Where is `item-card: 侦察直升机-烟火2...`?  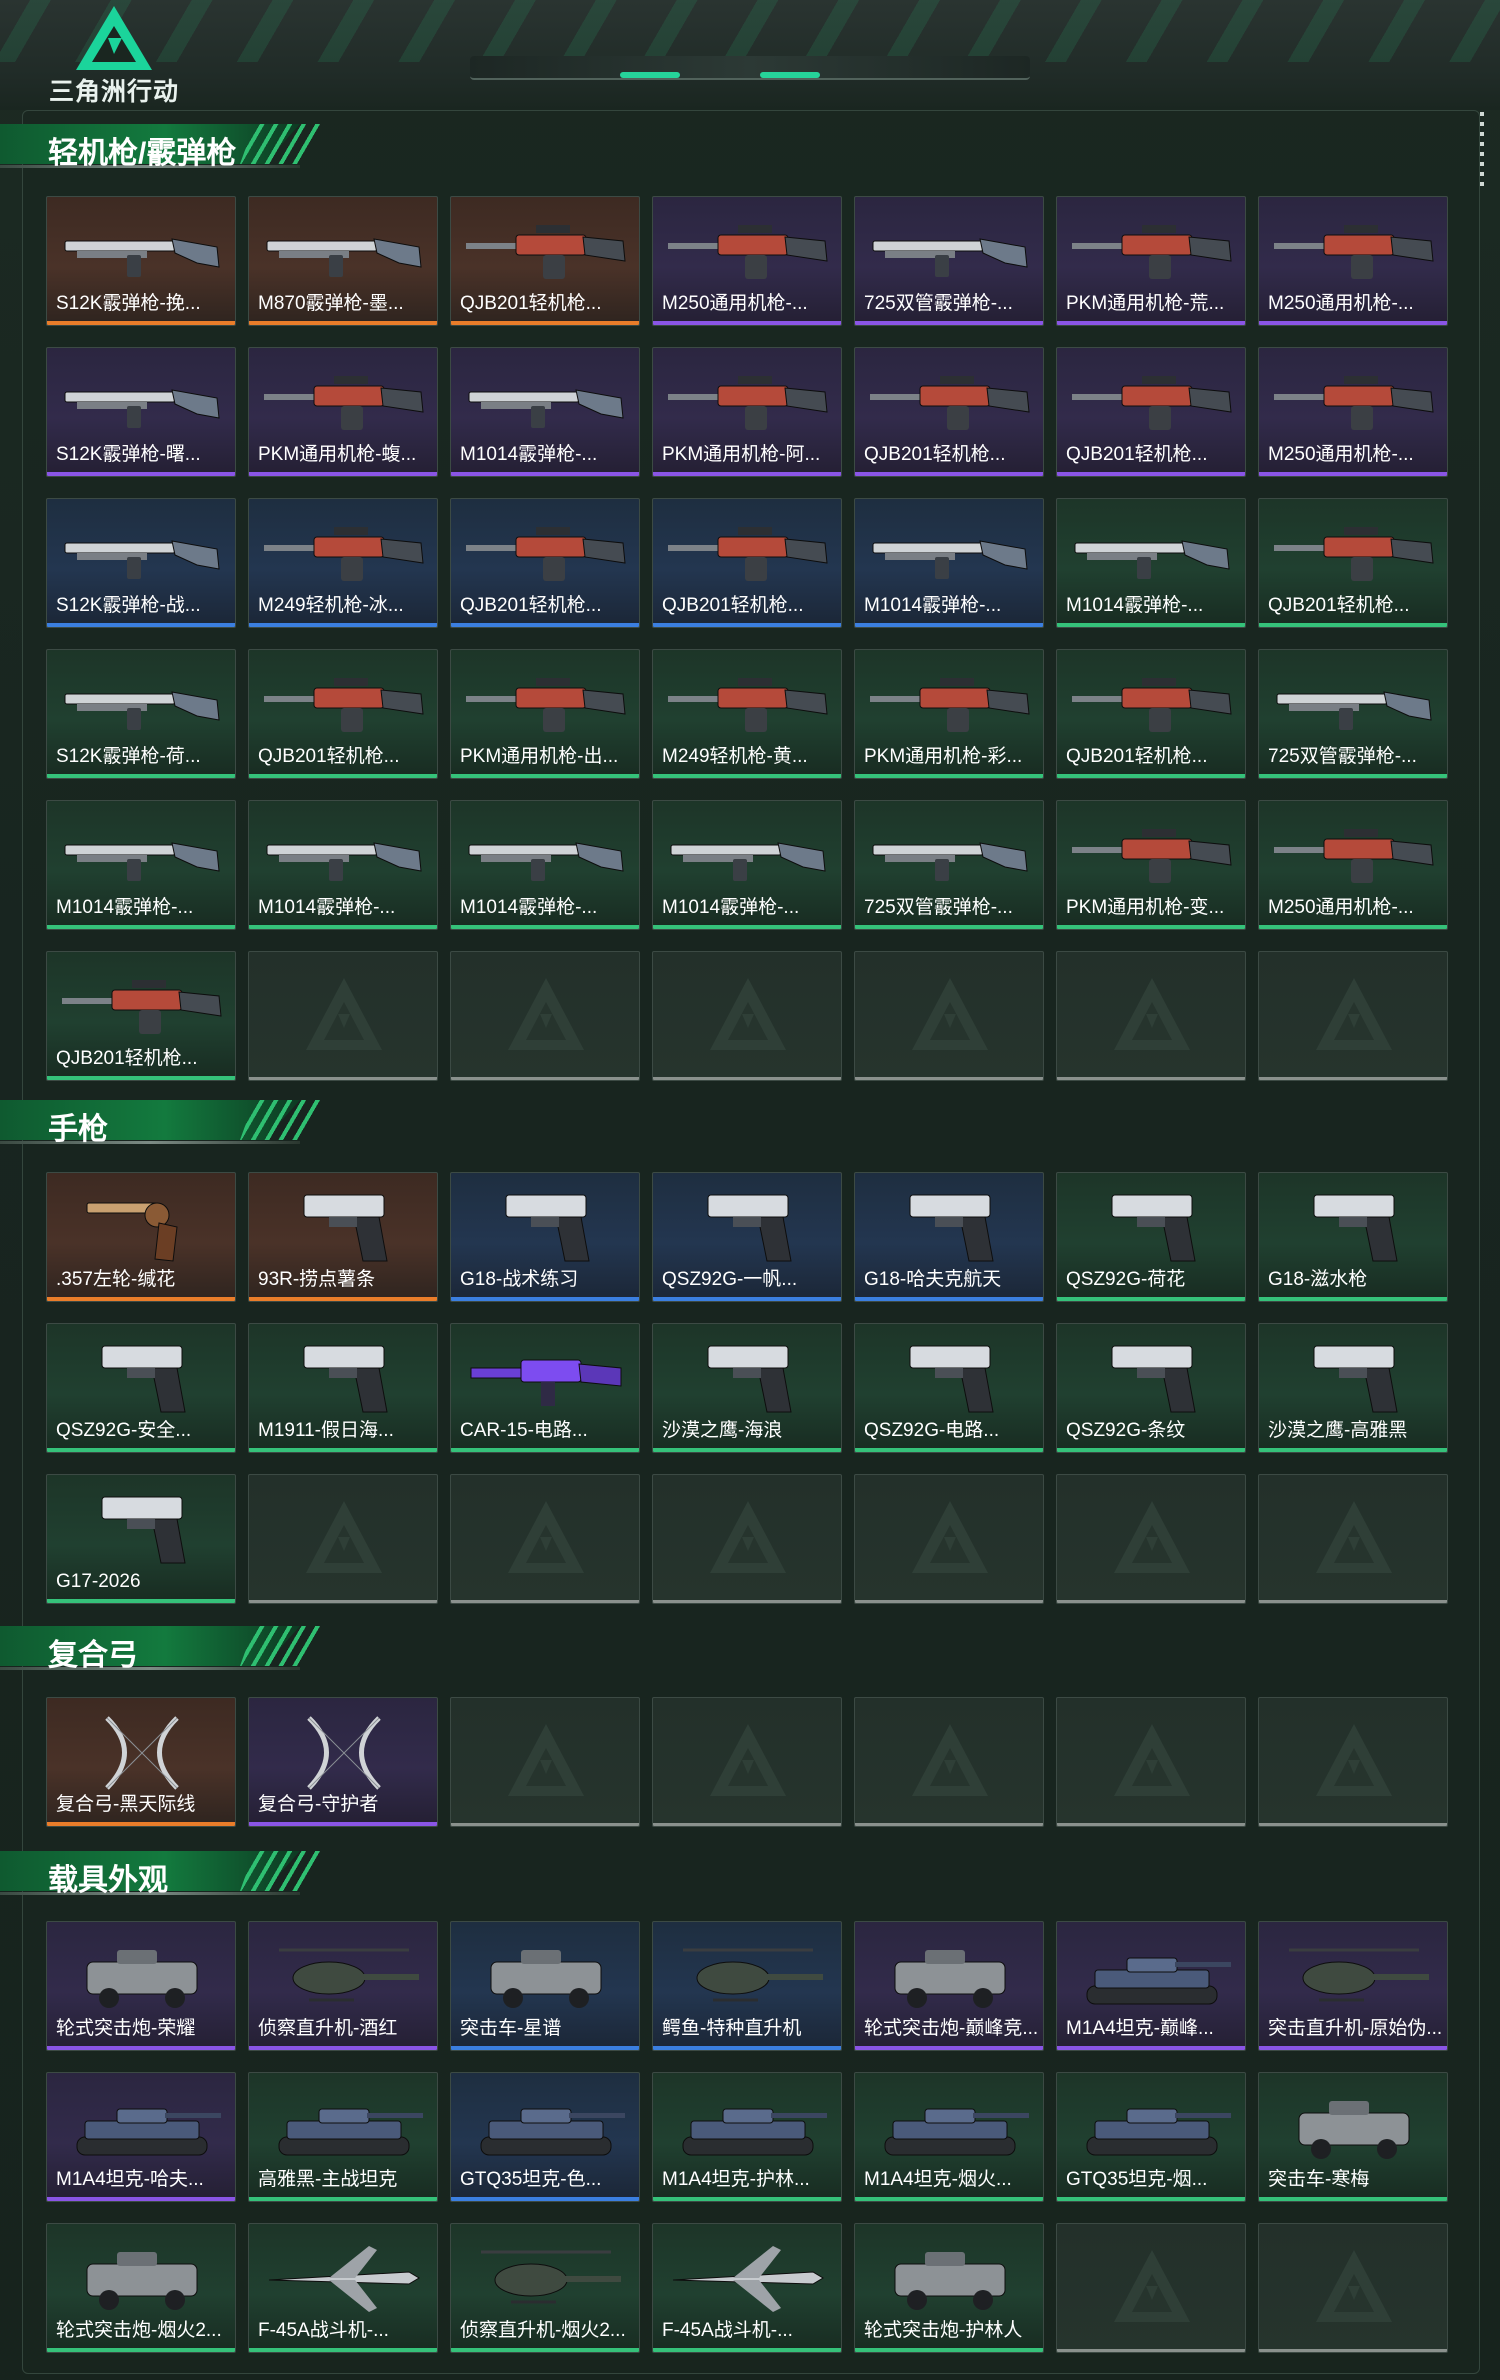 item-card: 侦察直升机-烟火2... is located at coordinates (545, 2288).